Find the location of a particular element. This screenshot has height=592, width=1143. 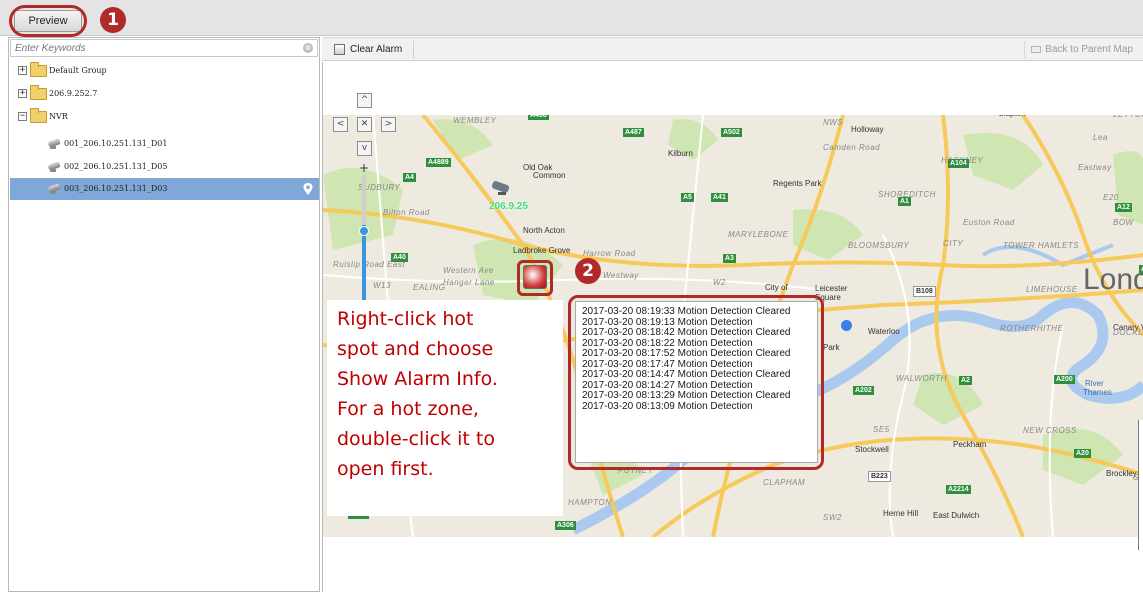

instruction-line: double-click it to is located at coordinates (416, 439).